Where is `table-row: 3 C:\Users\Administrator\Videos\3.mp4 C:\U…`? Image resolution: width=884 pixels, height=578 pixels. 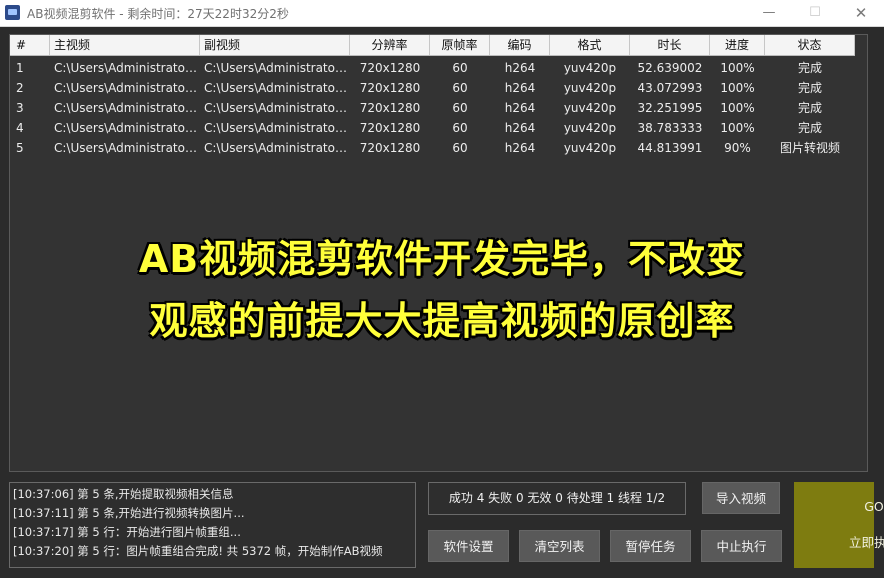 table-row: 3 C:\Users\Administrator\Videos\3.mp4 C:\U… is located at coordinates (432, 108).